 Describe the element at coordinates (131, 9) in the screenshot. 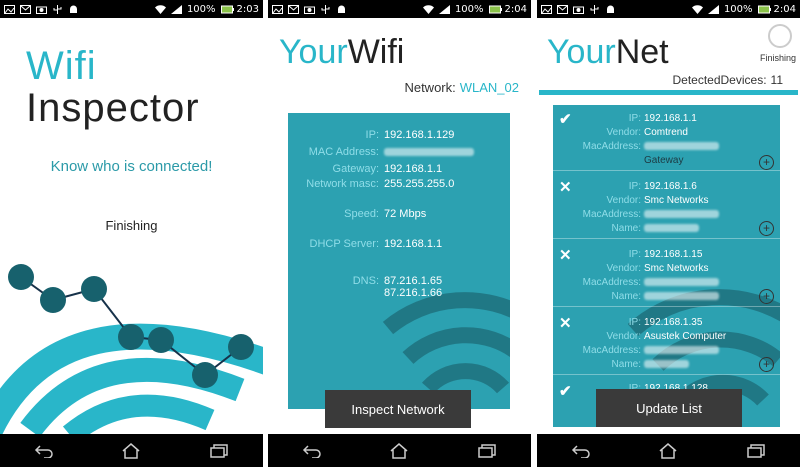

I see `status-bar: 100% 2:03` at that location.